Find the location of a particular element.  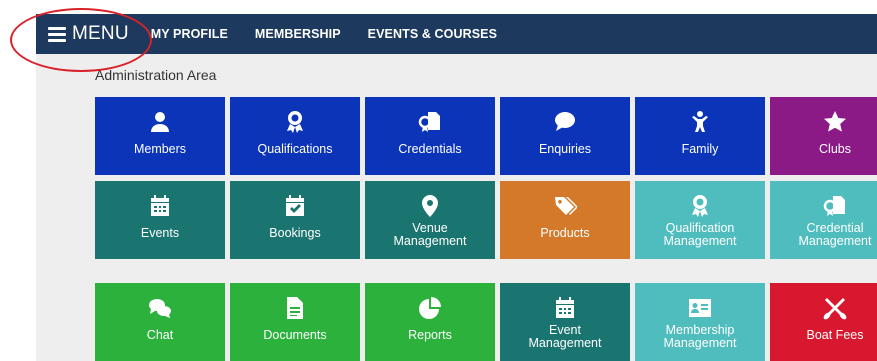

tile-qualification-management: Qualification Management is located at coordinates (700, 220).